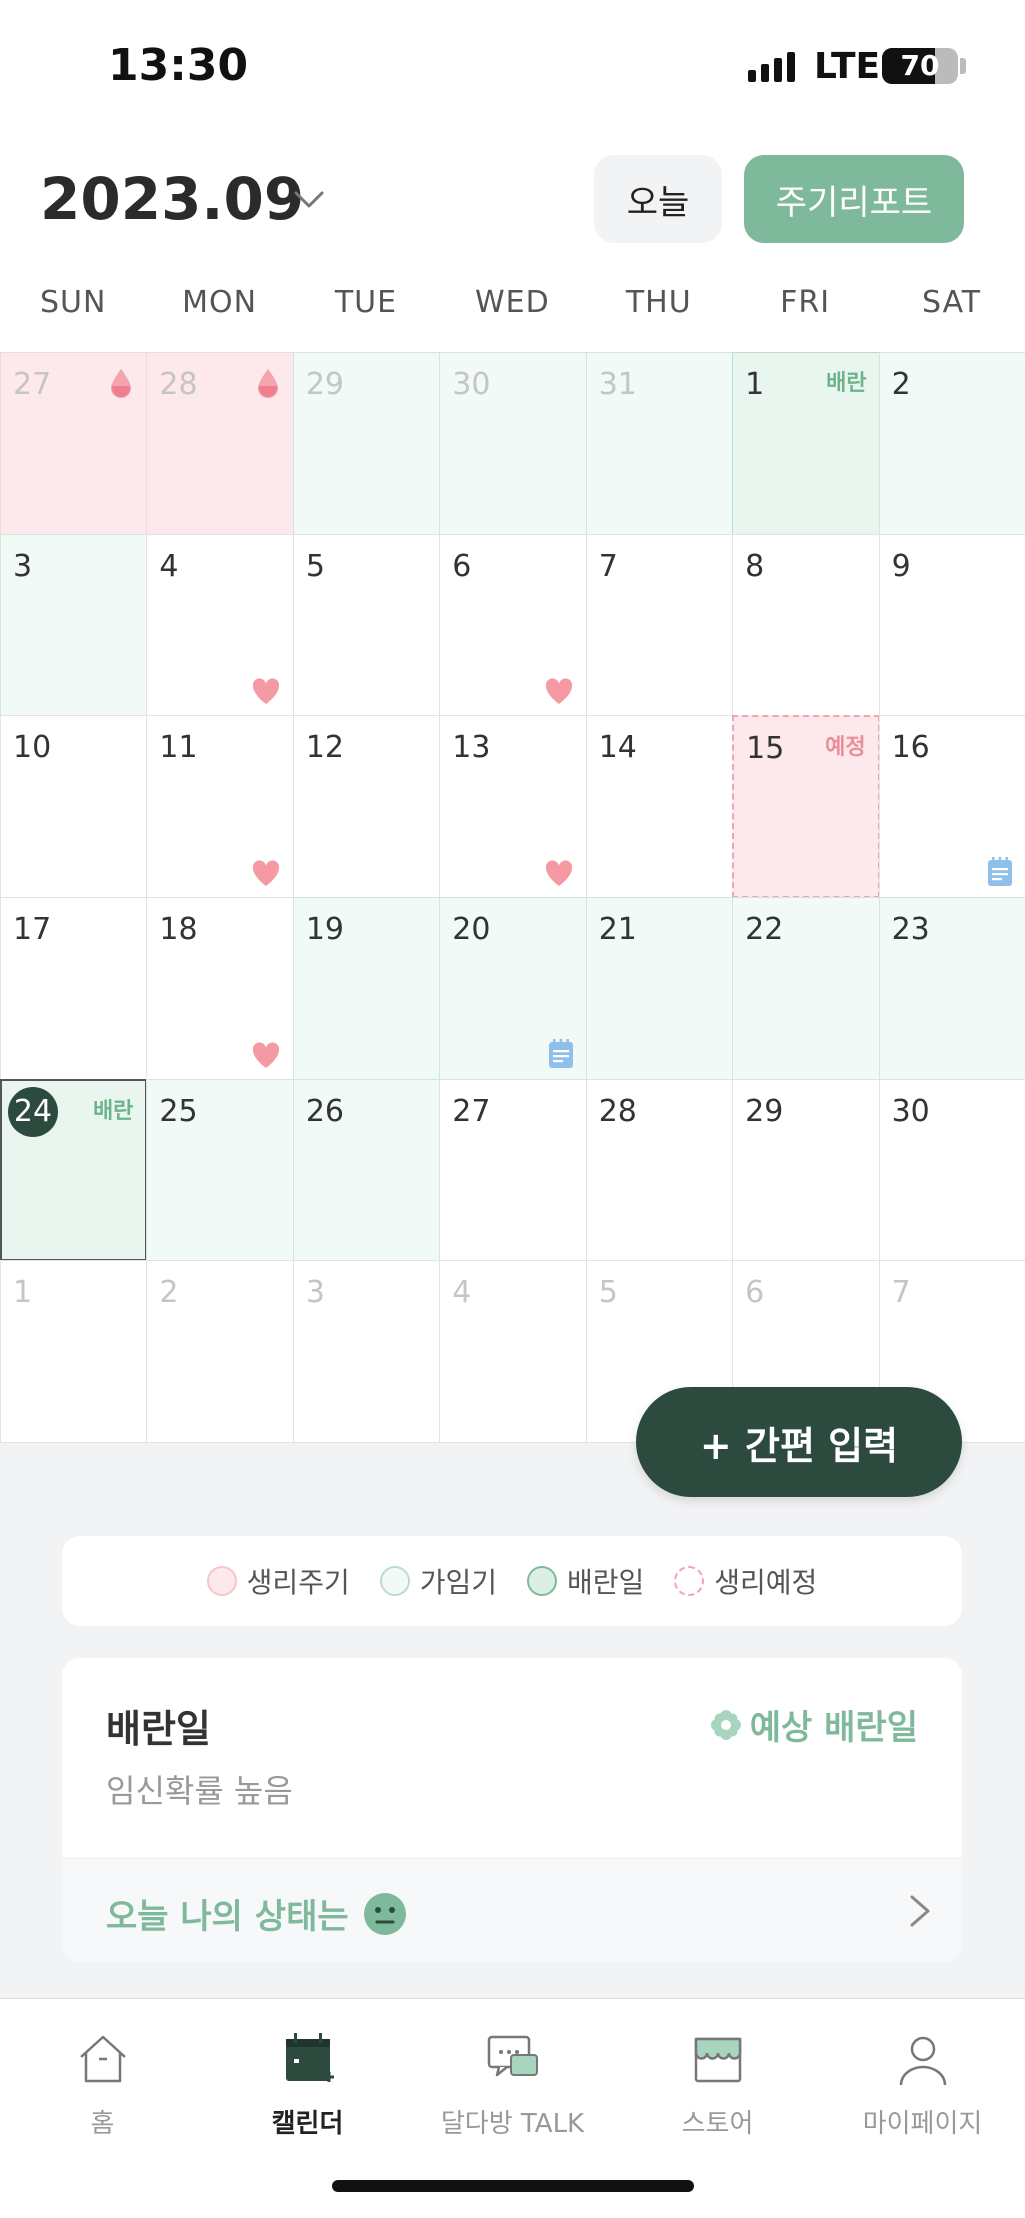  What do you see at coordinates (220, 1170) in the screenshot?
I see `calendar-day-cell: 25` at bounding box center [220, 1170].